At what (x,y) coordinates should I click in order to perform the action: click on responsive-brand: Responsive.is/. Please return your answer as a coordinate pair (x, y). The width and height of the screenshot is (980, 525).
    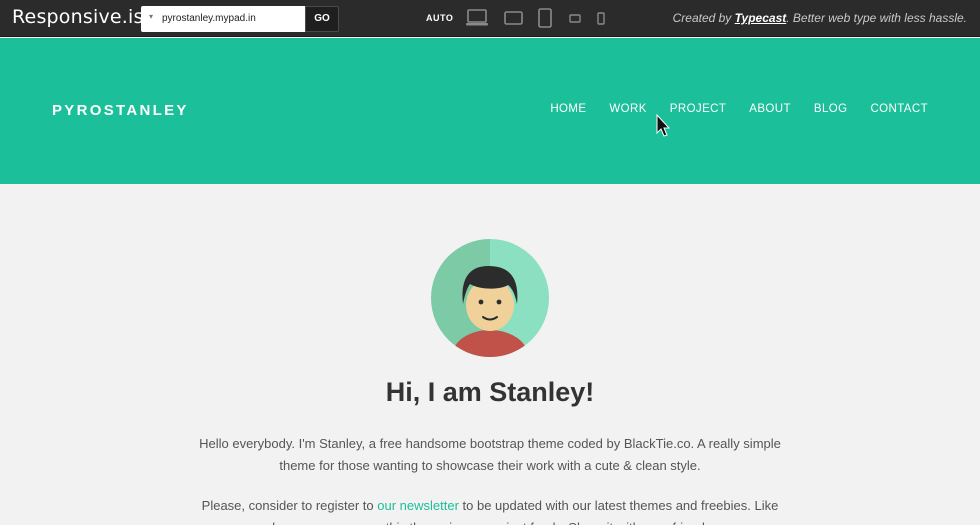
    Looking at the image, I should click on (81, 17).